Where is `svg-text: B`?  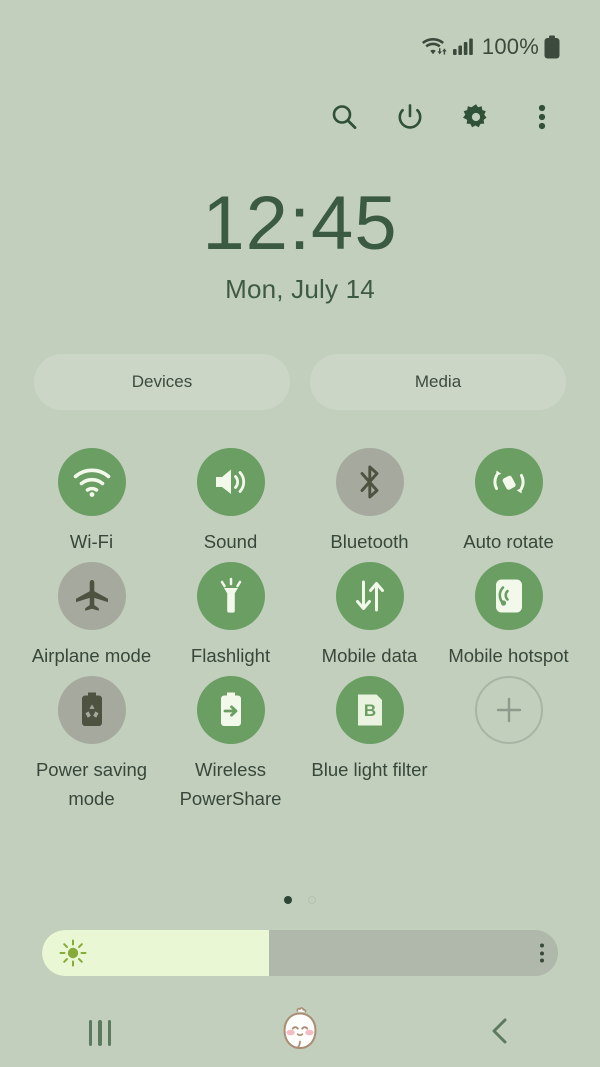
svg-text: B is located at coordinates (369, 710).